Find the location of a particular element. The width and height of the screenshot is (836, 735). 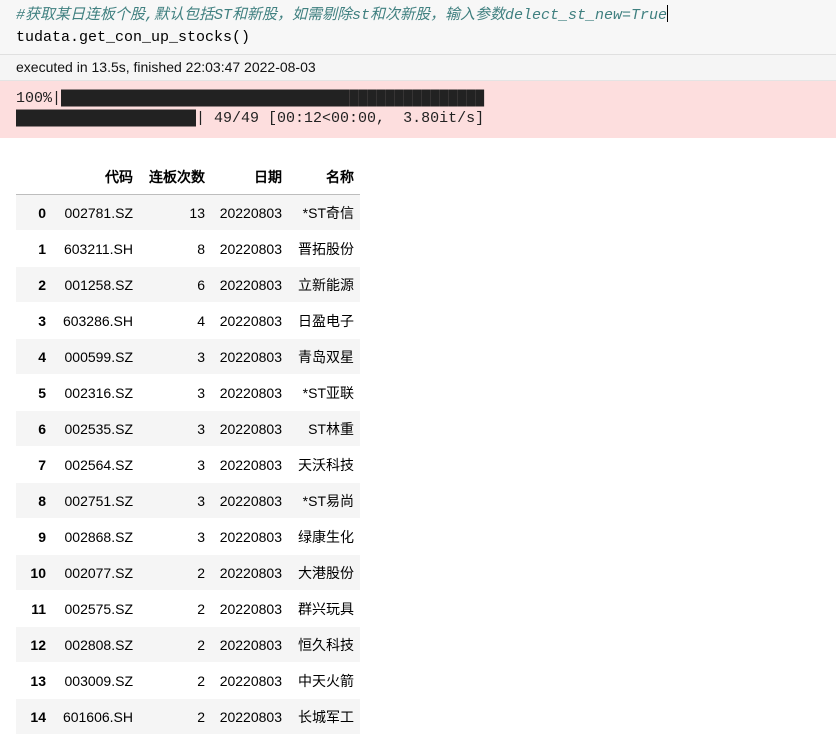

streak-count: 6 is located at coordinates (201, 284).